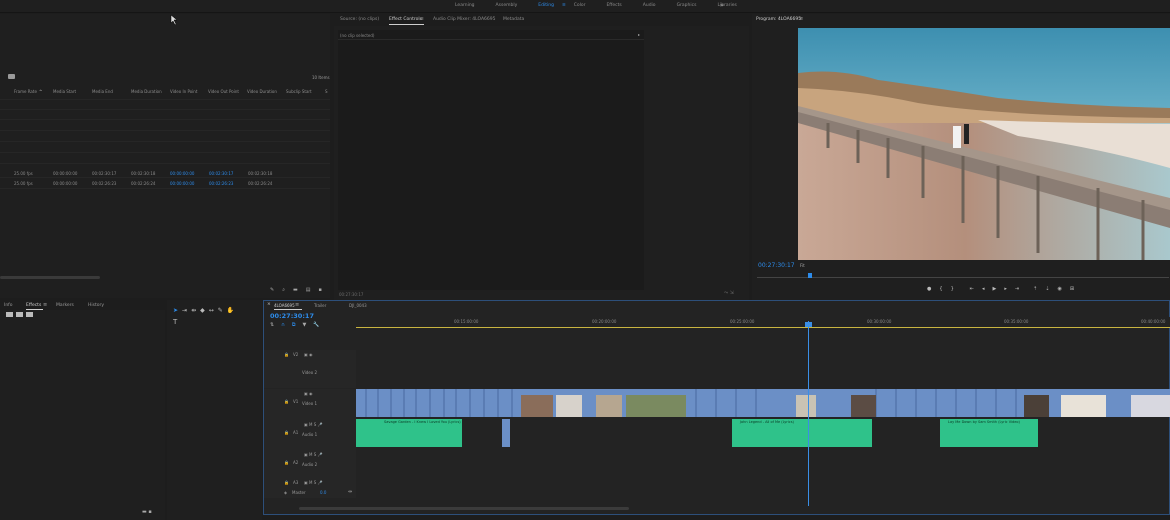 This screenshot has height=520, width=1170. Describe the element at coordinates (687, 5) in the screenshot. I see `ws-tab-graphics: Graphics` at that location.